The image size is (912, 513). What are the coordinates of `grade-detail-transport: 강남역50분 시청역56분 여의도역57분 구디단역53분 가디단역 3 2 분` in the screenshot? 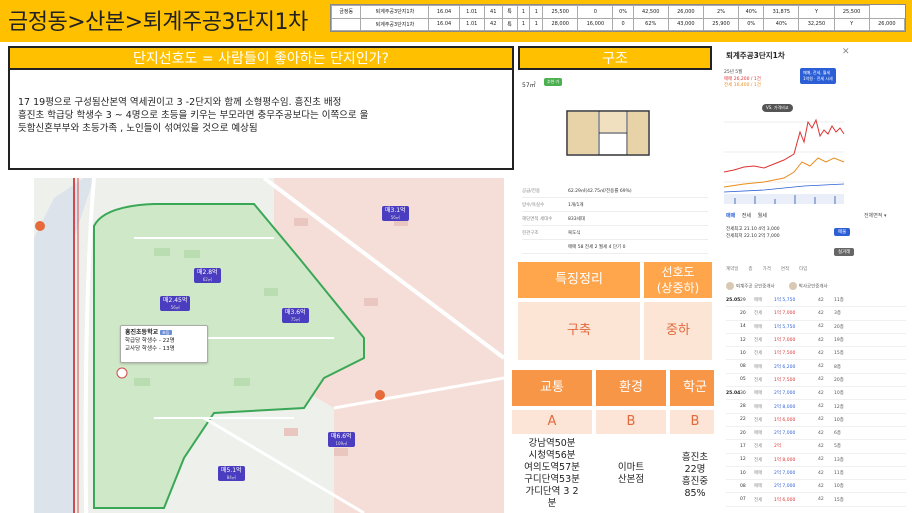 It's located at (552, 474).